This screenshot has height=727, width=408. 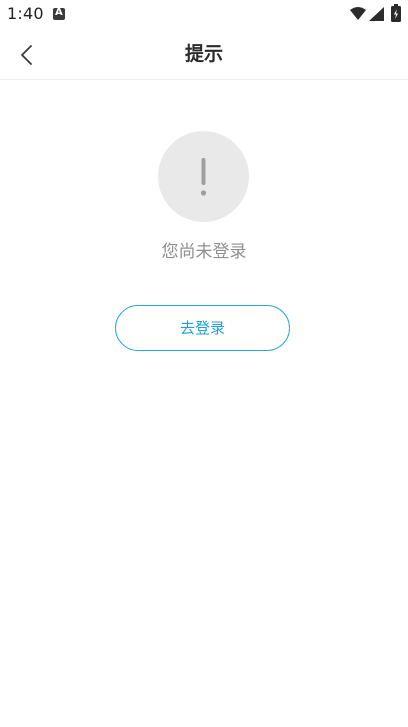 What do you see at coordinates (204, 252) in the screenshot?
I see `empty-state-message: 您尚未登录` at bounding box center [204, 252].